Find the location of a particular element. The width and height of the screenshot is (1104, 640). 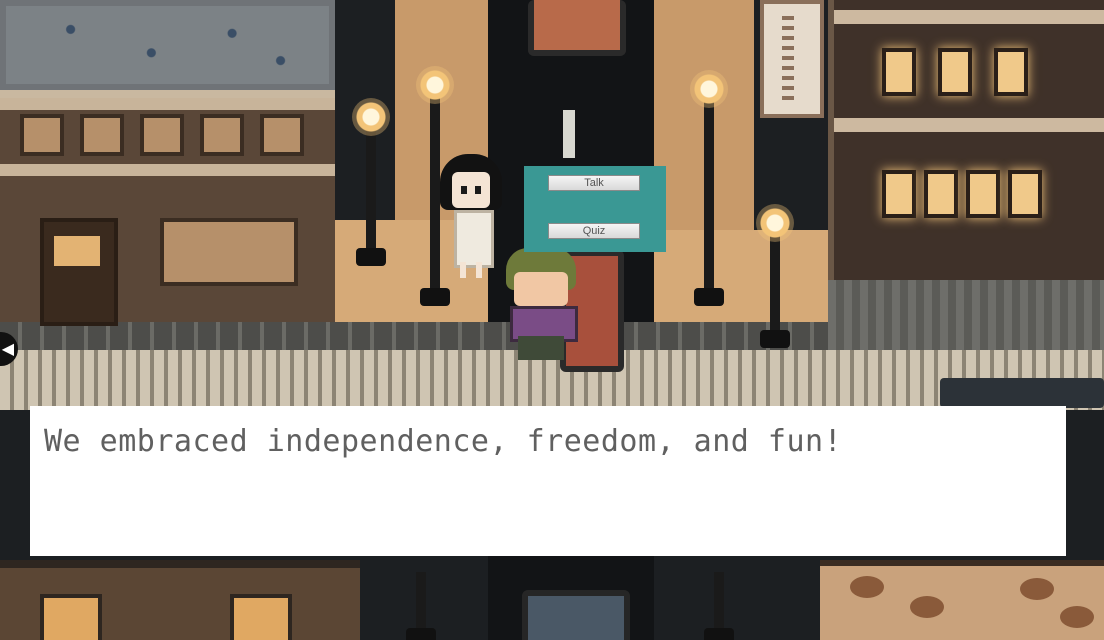

building-door is located at coordinates (79, 272).